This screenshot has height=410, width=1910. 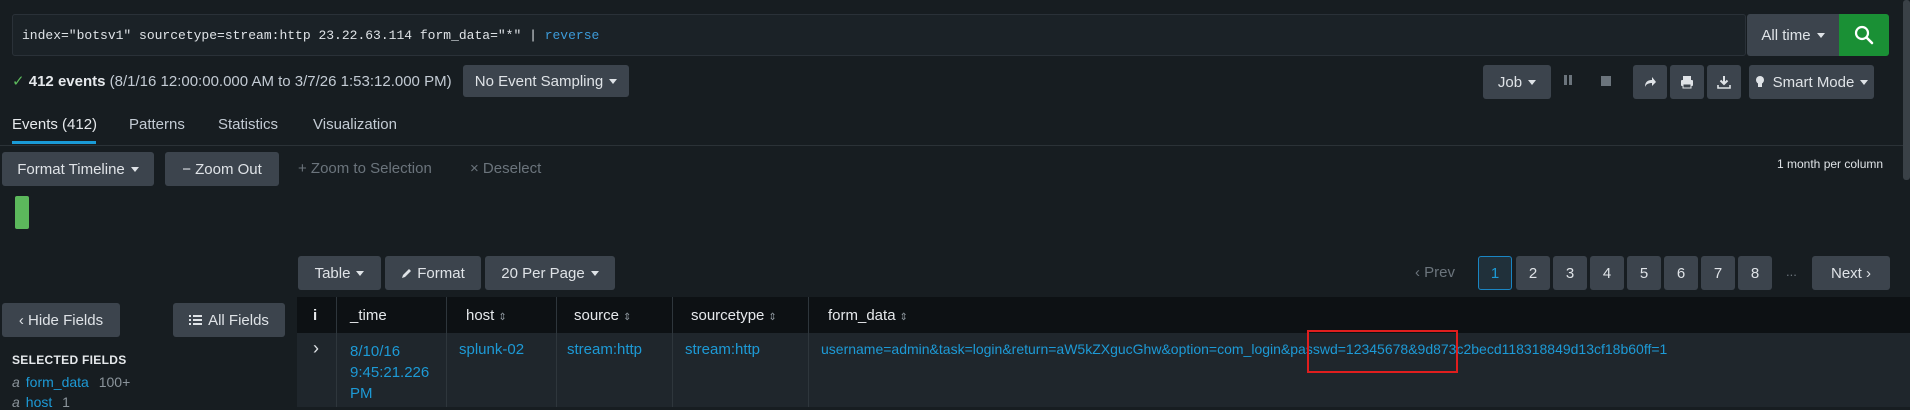 What do you see at coordinates (1755, 273) in the screenshot?
I see `page-button: 8` at bounding box center [1755, 273].